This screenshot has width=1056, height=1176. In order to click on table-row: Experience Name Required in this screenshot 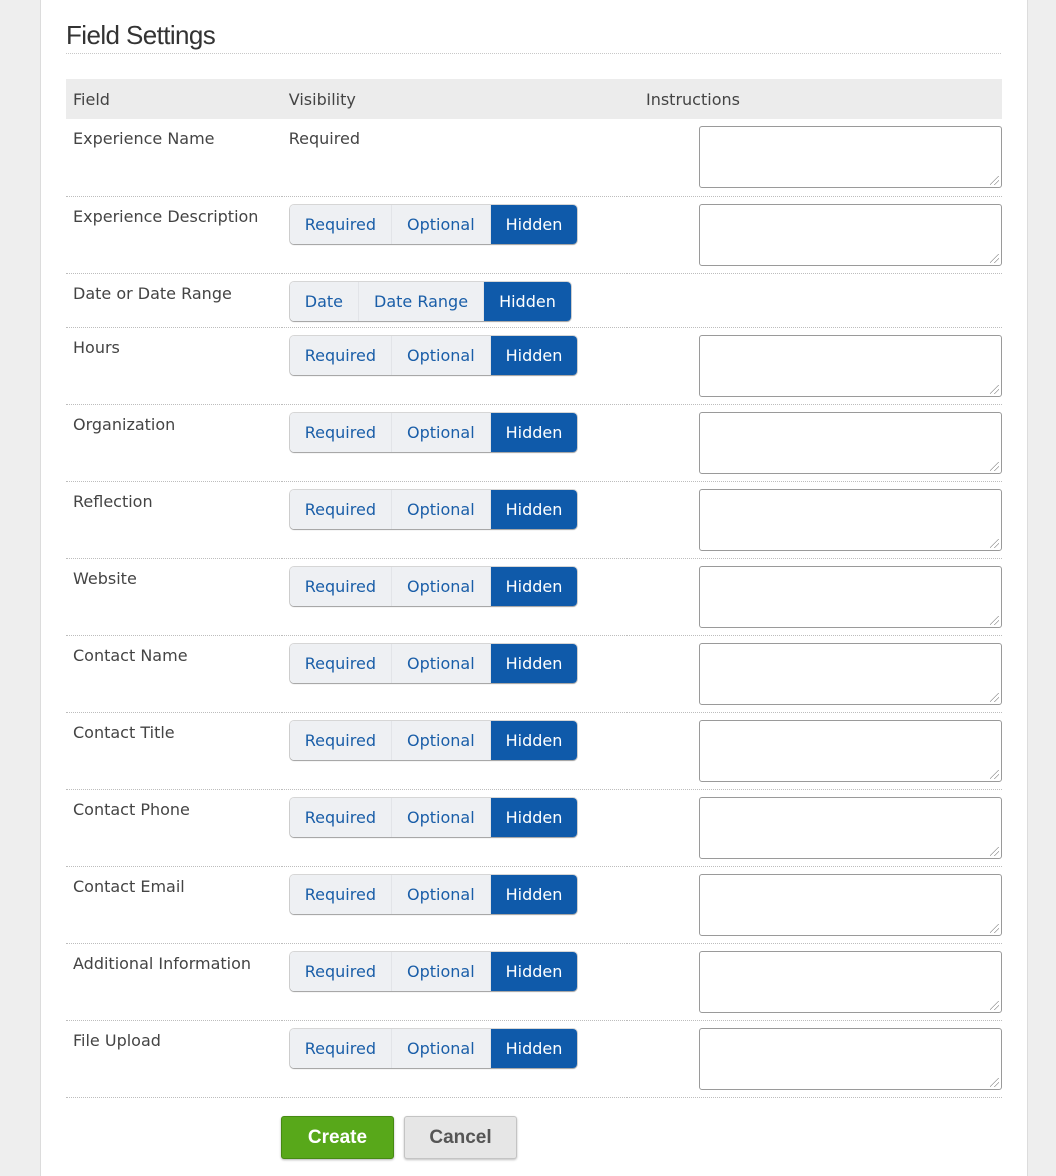, I will do `click(534, 158)`.